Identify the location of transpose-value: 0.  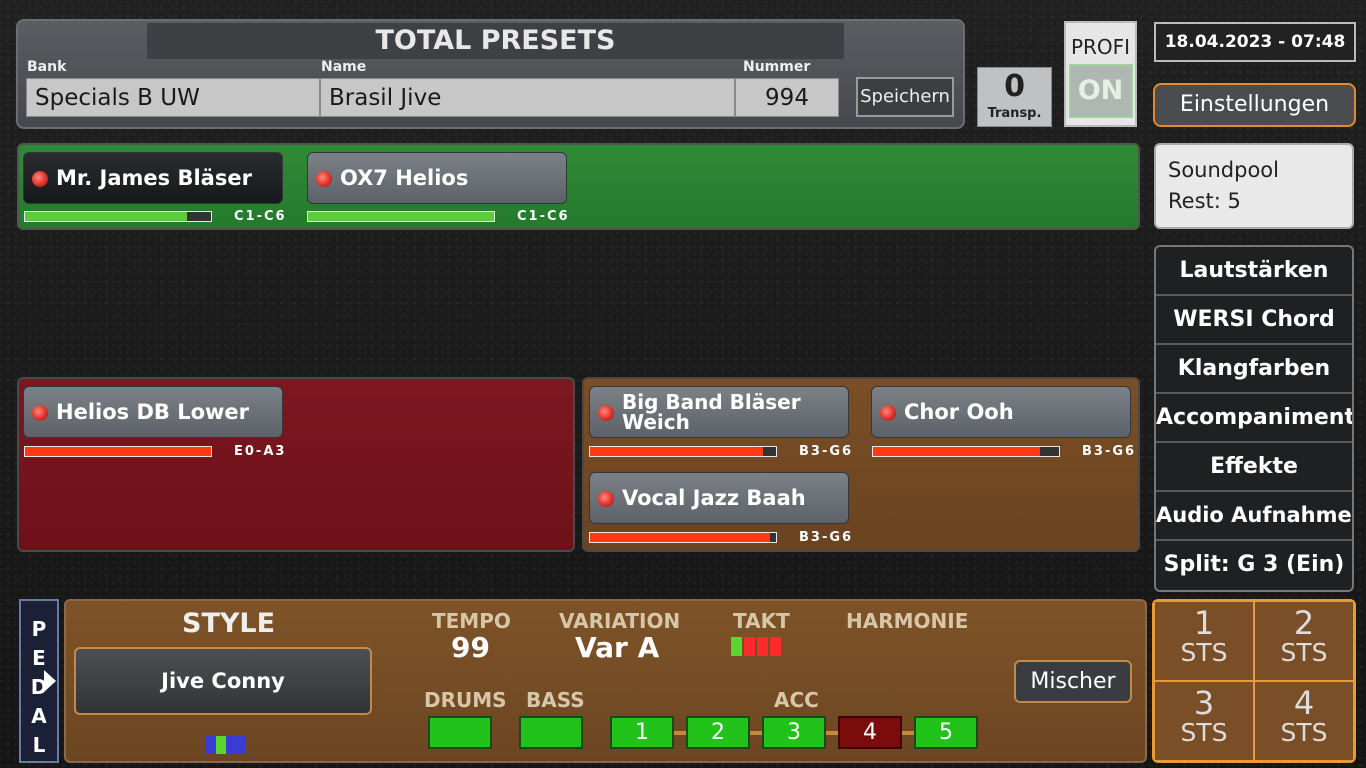
(1014, 86).